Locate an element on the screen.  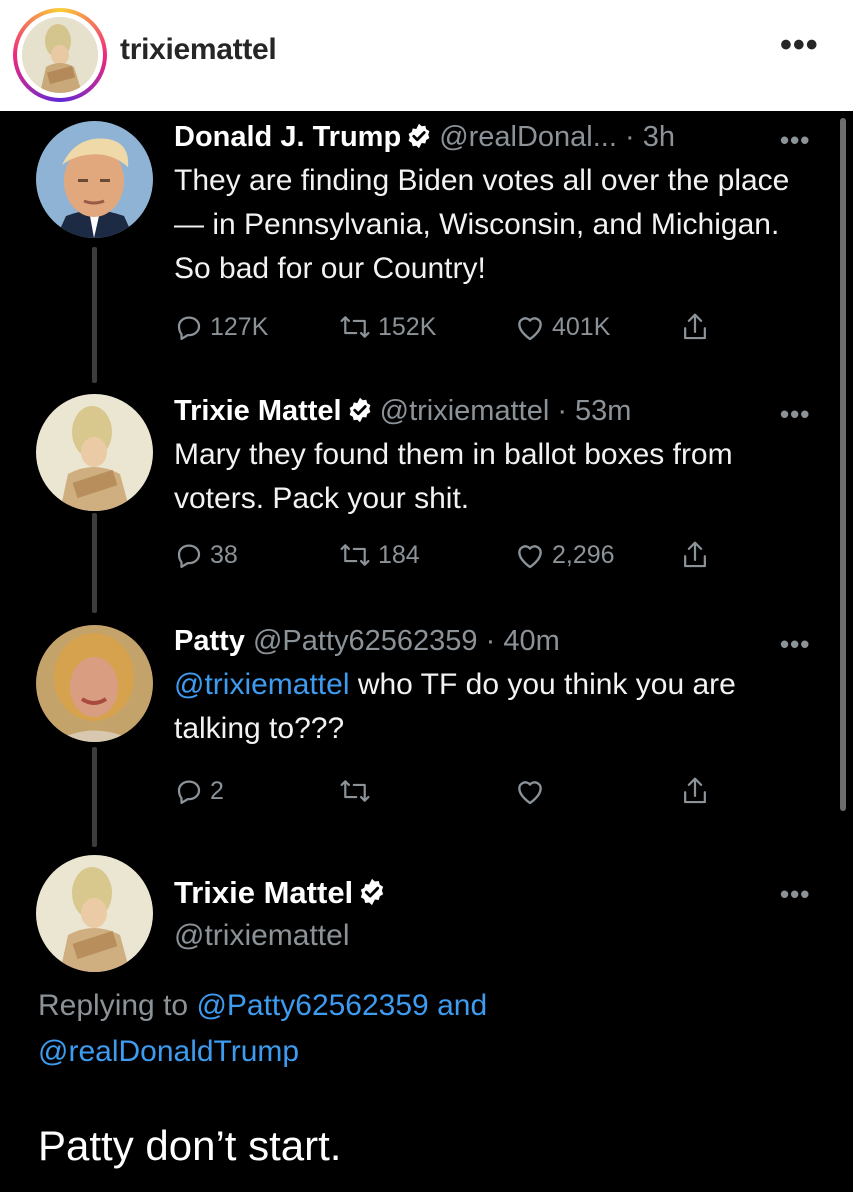
username: trixiemattel is located at coordinates (198, 50).